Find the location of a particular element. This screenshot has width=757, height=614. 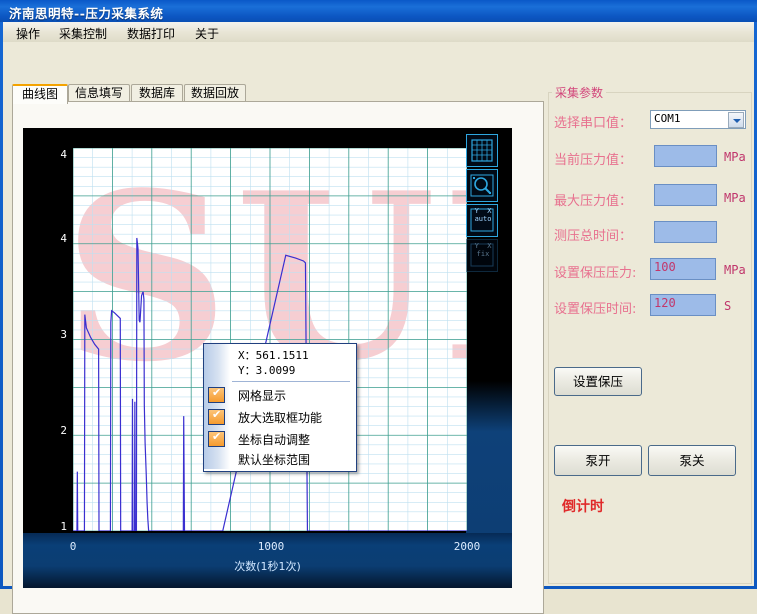

zoom-box-icon is located at coordinates (482, 185).